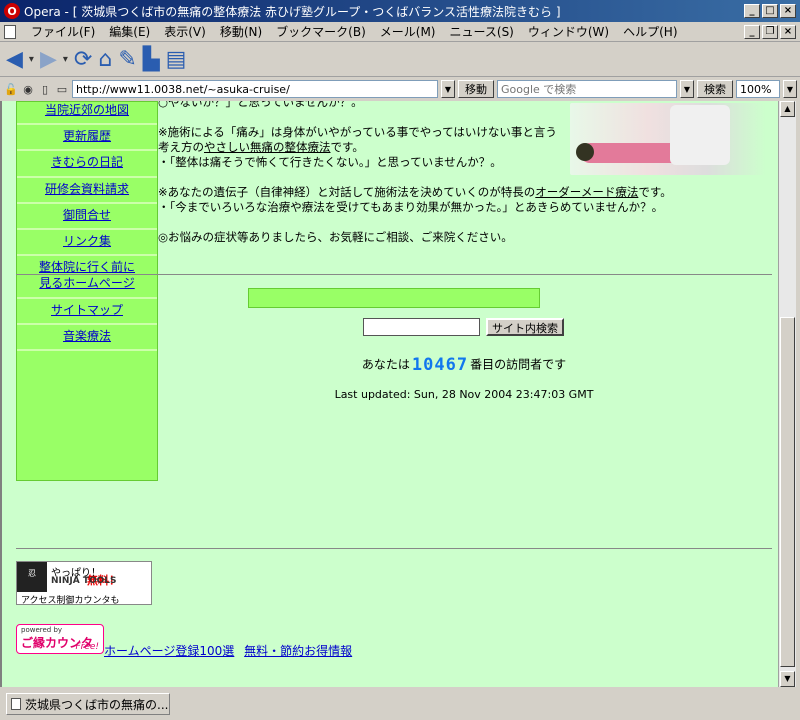 This screenshot has height=720, width=800. What do you see at coordinates (87, 114) in the screenshot?
I see `sidebar-item-map: 当院近郊の地図` at bounding box center [87, 114].